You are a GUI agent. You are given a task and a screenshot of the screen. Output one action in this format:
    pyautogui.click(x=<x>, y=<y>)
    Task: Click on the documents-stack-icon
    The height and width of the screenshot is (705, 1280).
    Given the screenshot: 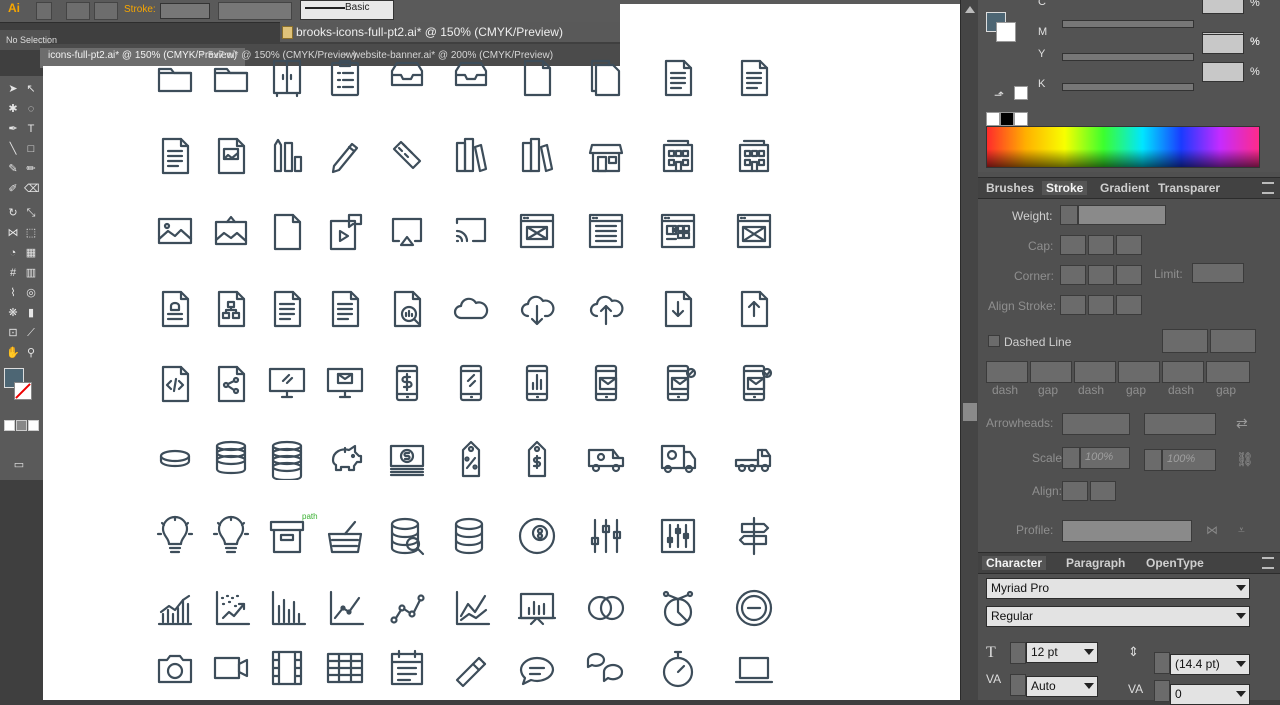 What is the action you would take?
    pyautogui.click(x=606, y=77)
    